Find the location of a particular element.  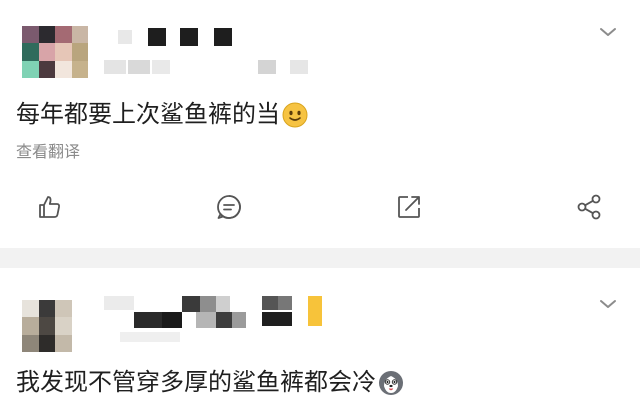

share-icon is located at coordinates (589, 207).